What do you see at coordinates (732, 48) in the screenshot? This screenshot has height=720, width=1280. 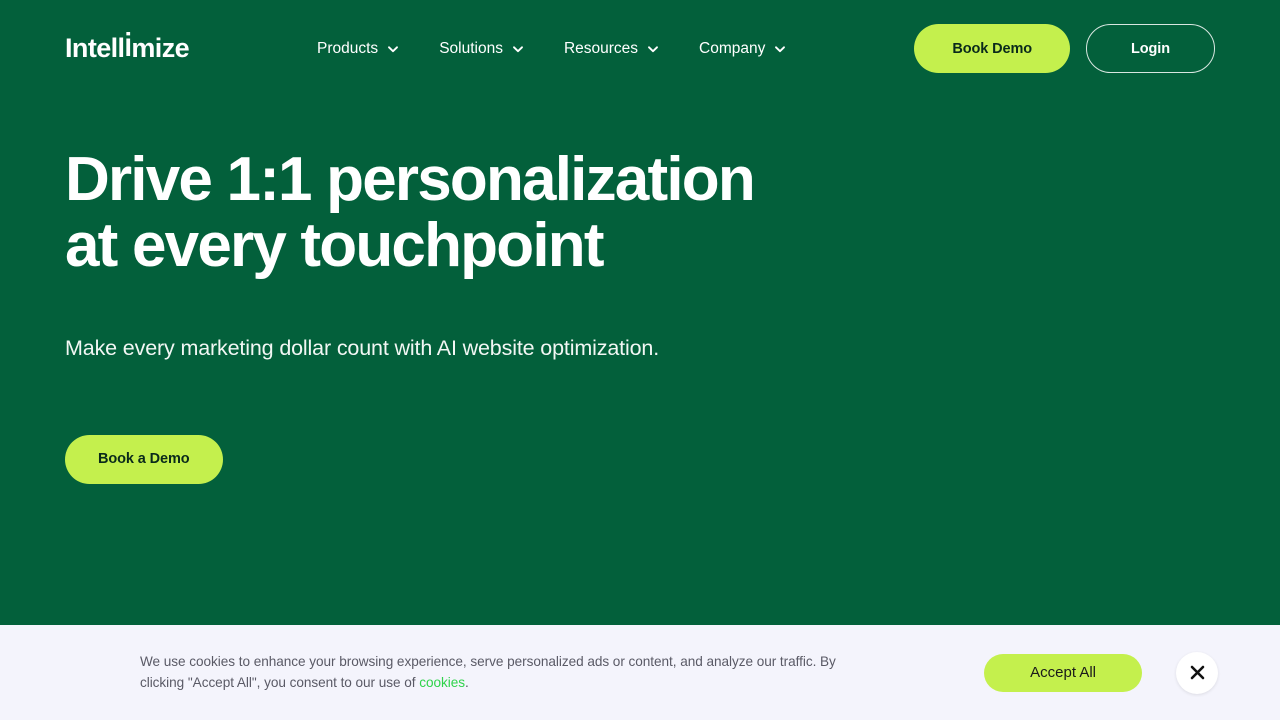 I see `nav-item-label: Company` at bounding box center [732, 48].